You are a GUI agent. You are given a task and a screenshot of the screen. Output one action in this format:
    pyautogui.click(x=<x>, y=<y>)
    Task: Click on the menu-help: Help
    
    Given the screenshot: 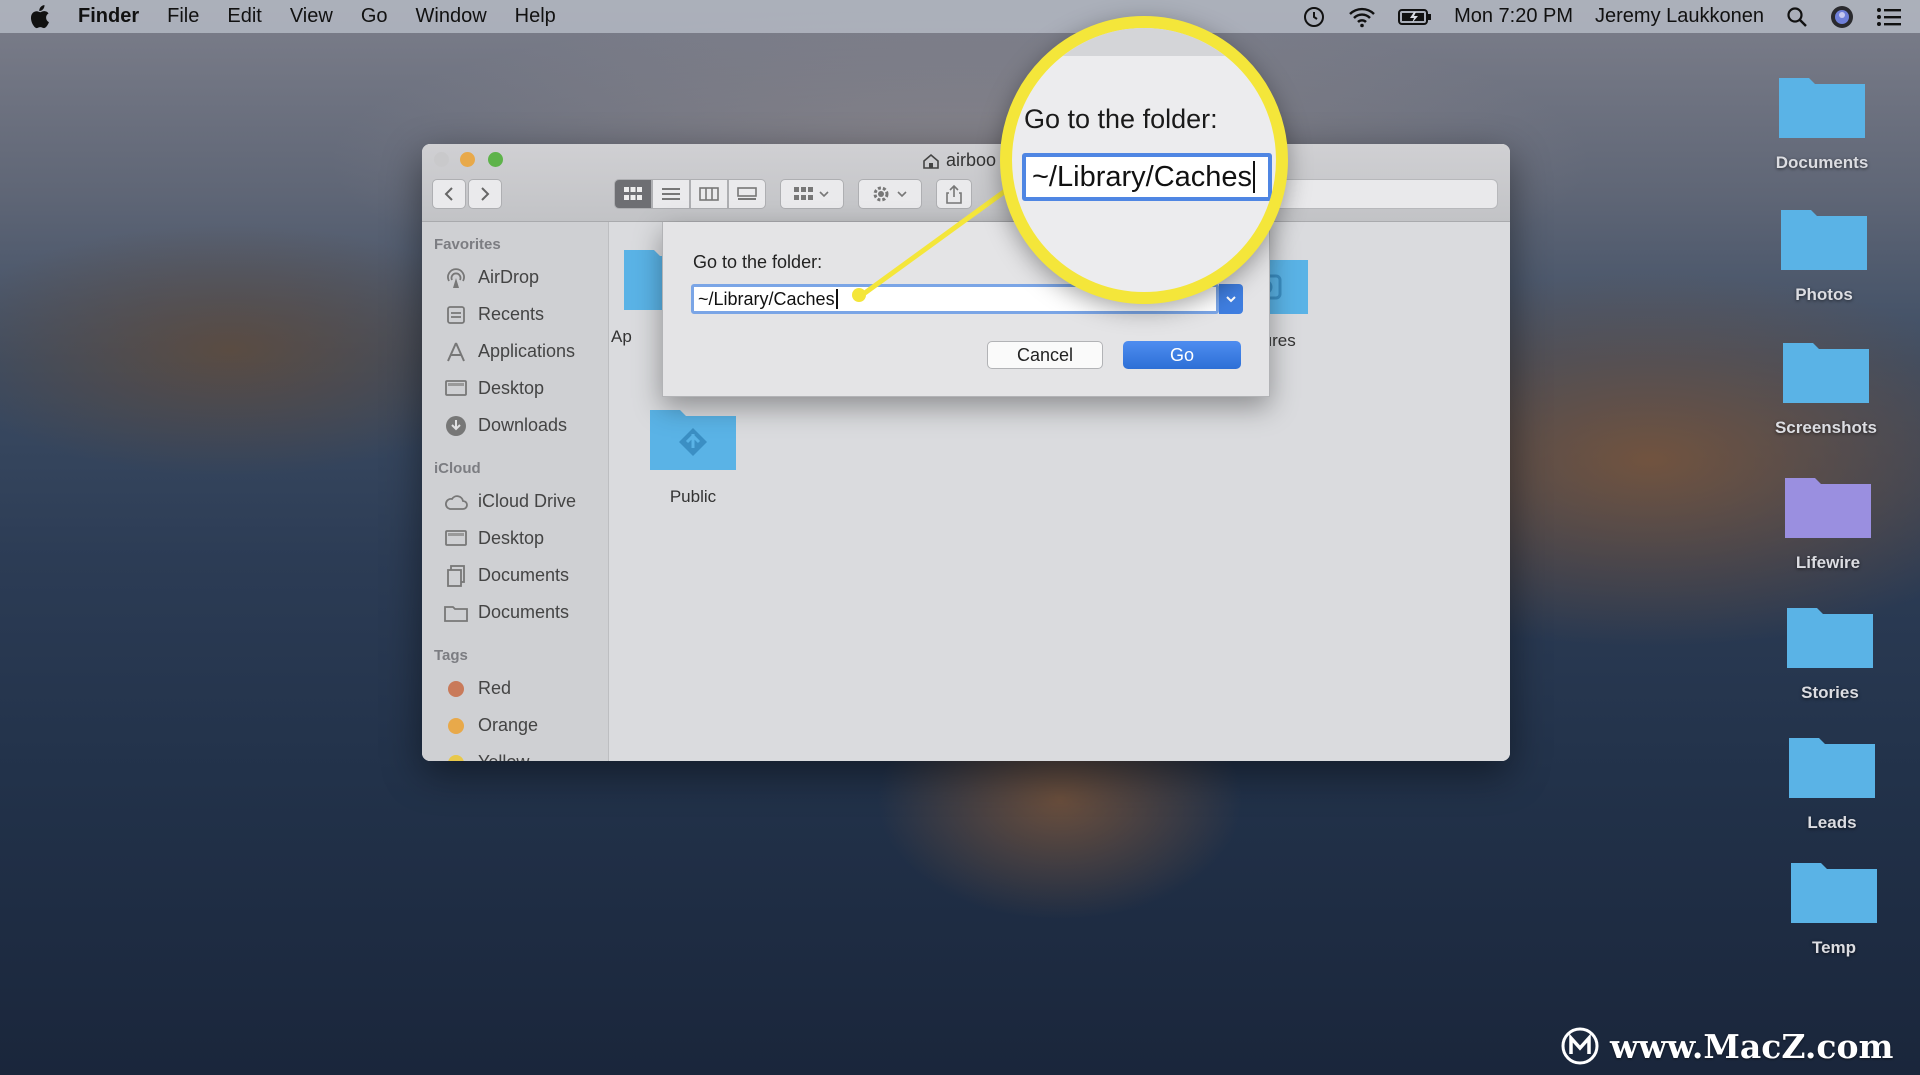 What is the action you would take?
    pyautogui.click(x=535, y=16)
    